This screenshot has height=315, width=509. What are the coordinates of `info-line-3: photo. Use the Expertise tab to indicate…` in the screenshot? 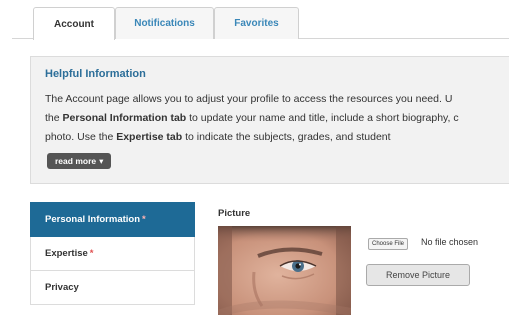 It's located at (275, 137).